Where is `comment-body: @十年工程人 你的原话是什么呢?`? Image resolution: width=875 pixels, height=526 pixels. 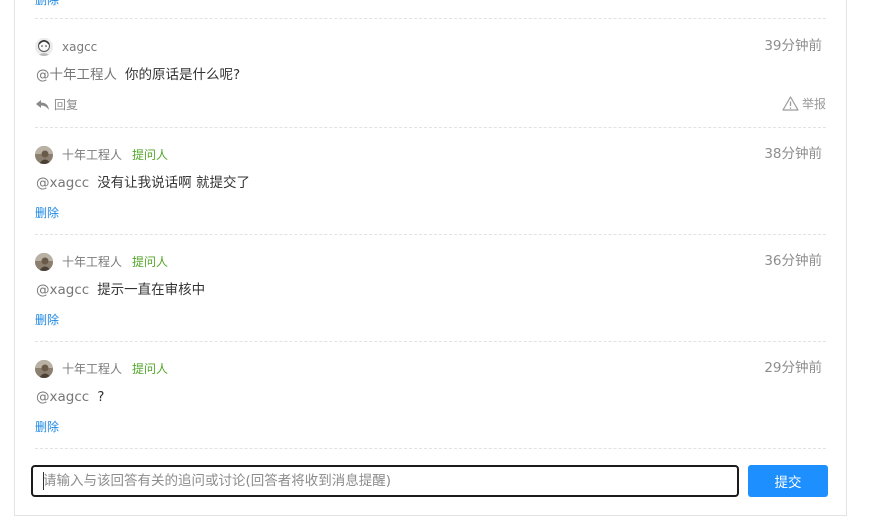
comment-body: @十年工程人 你的原话是什么呢? is located at coordinates (138, 75).